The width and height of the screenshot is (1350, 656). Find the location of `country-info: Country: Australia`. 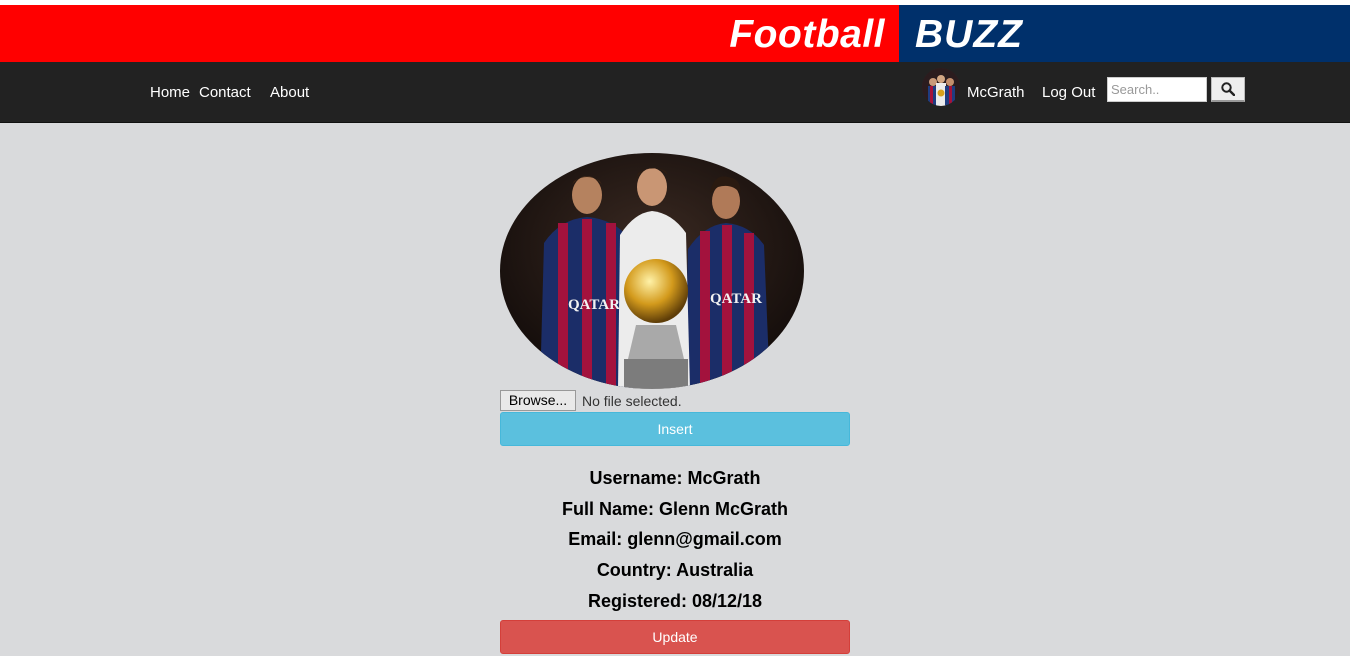

country-info: Country: Australia is located at coordinates (675, 570).